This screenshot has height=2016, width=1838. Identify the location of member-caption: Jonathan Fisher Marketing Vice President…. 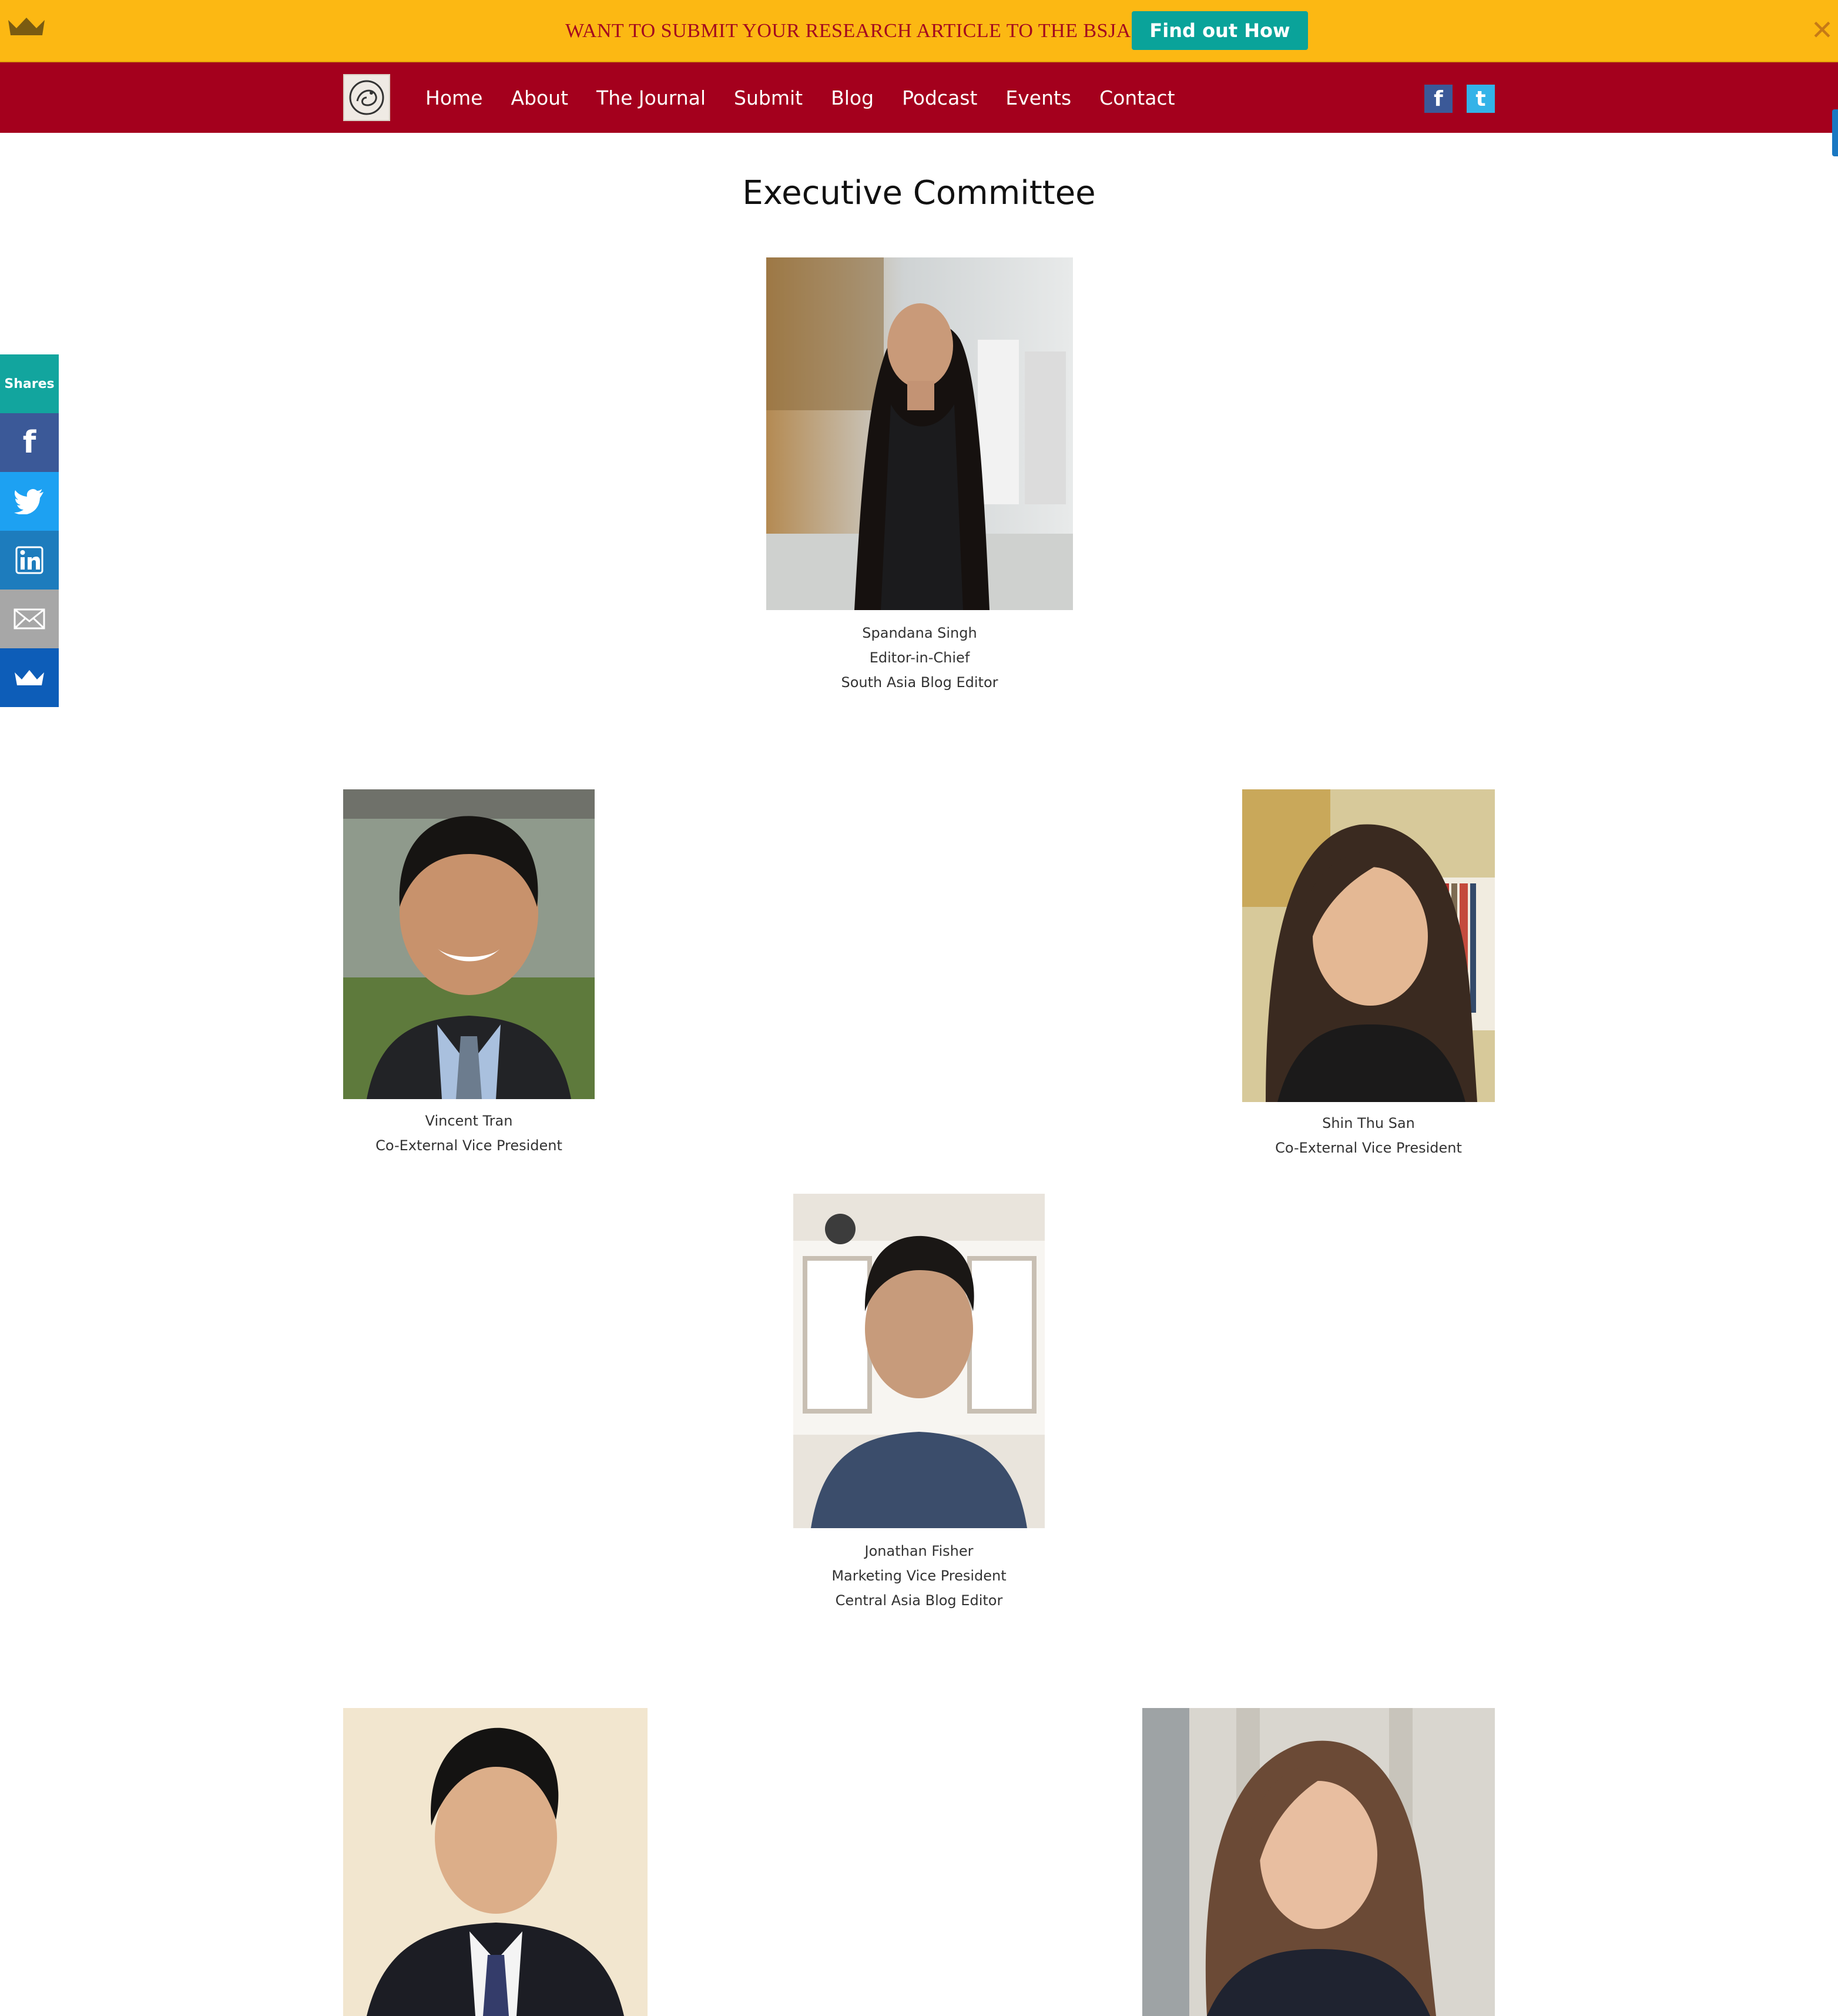
(919, 1576).